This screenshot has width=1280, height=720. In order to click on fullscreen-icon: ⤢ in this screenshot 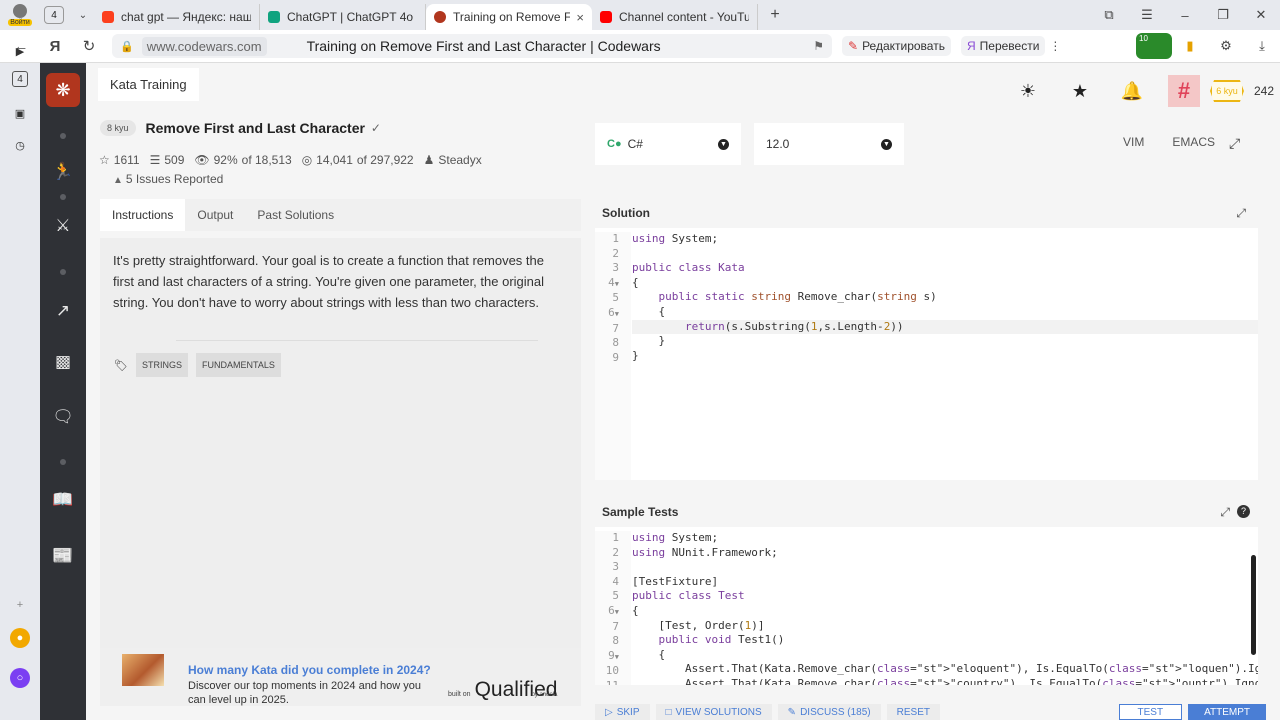, I will do `click(1234, 143)`.